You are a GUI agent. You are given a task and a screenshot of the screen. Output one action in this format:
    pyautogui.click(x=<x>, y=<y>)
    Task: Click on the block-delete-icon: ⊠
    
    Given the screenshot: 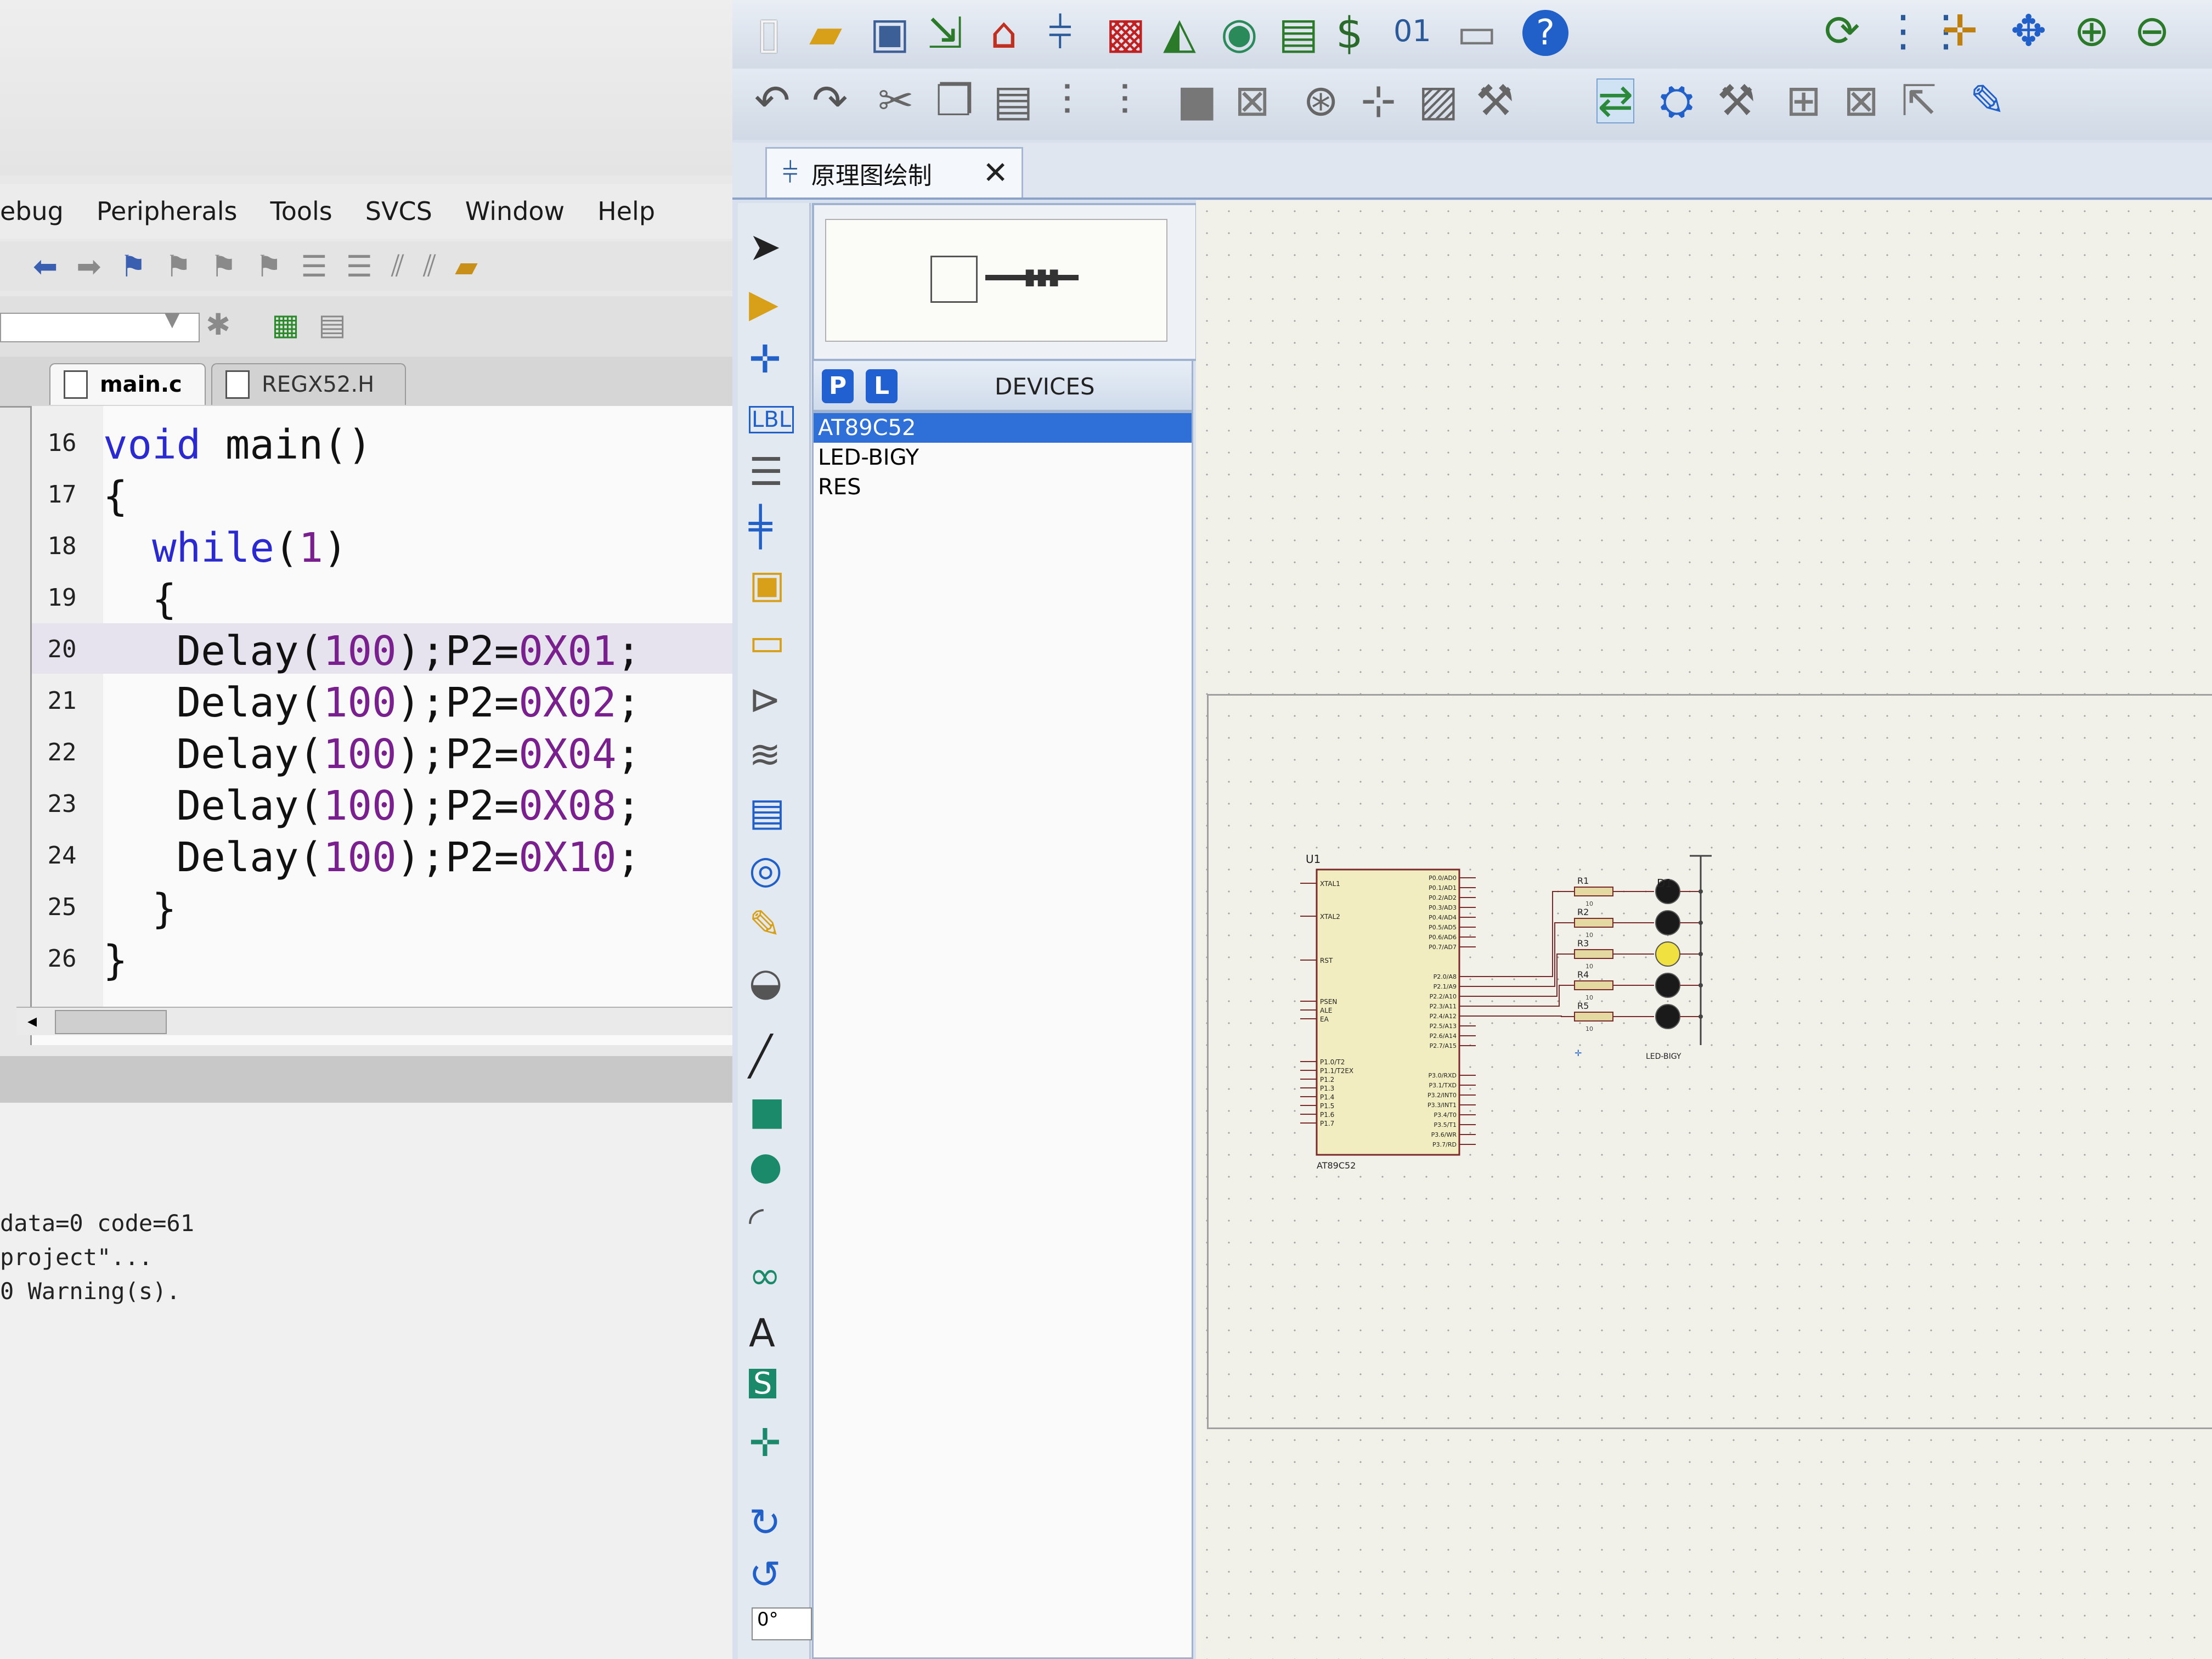 What is the action you would take?
    pyautogui.click(x=1252, y=101)
    